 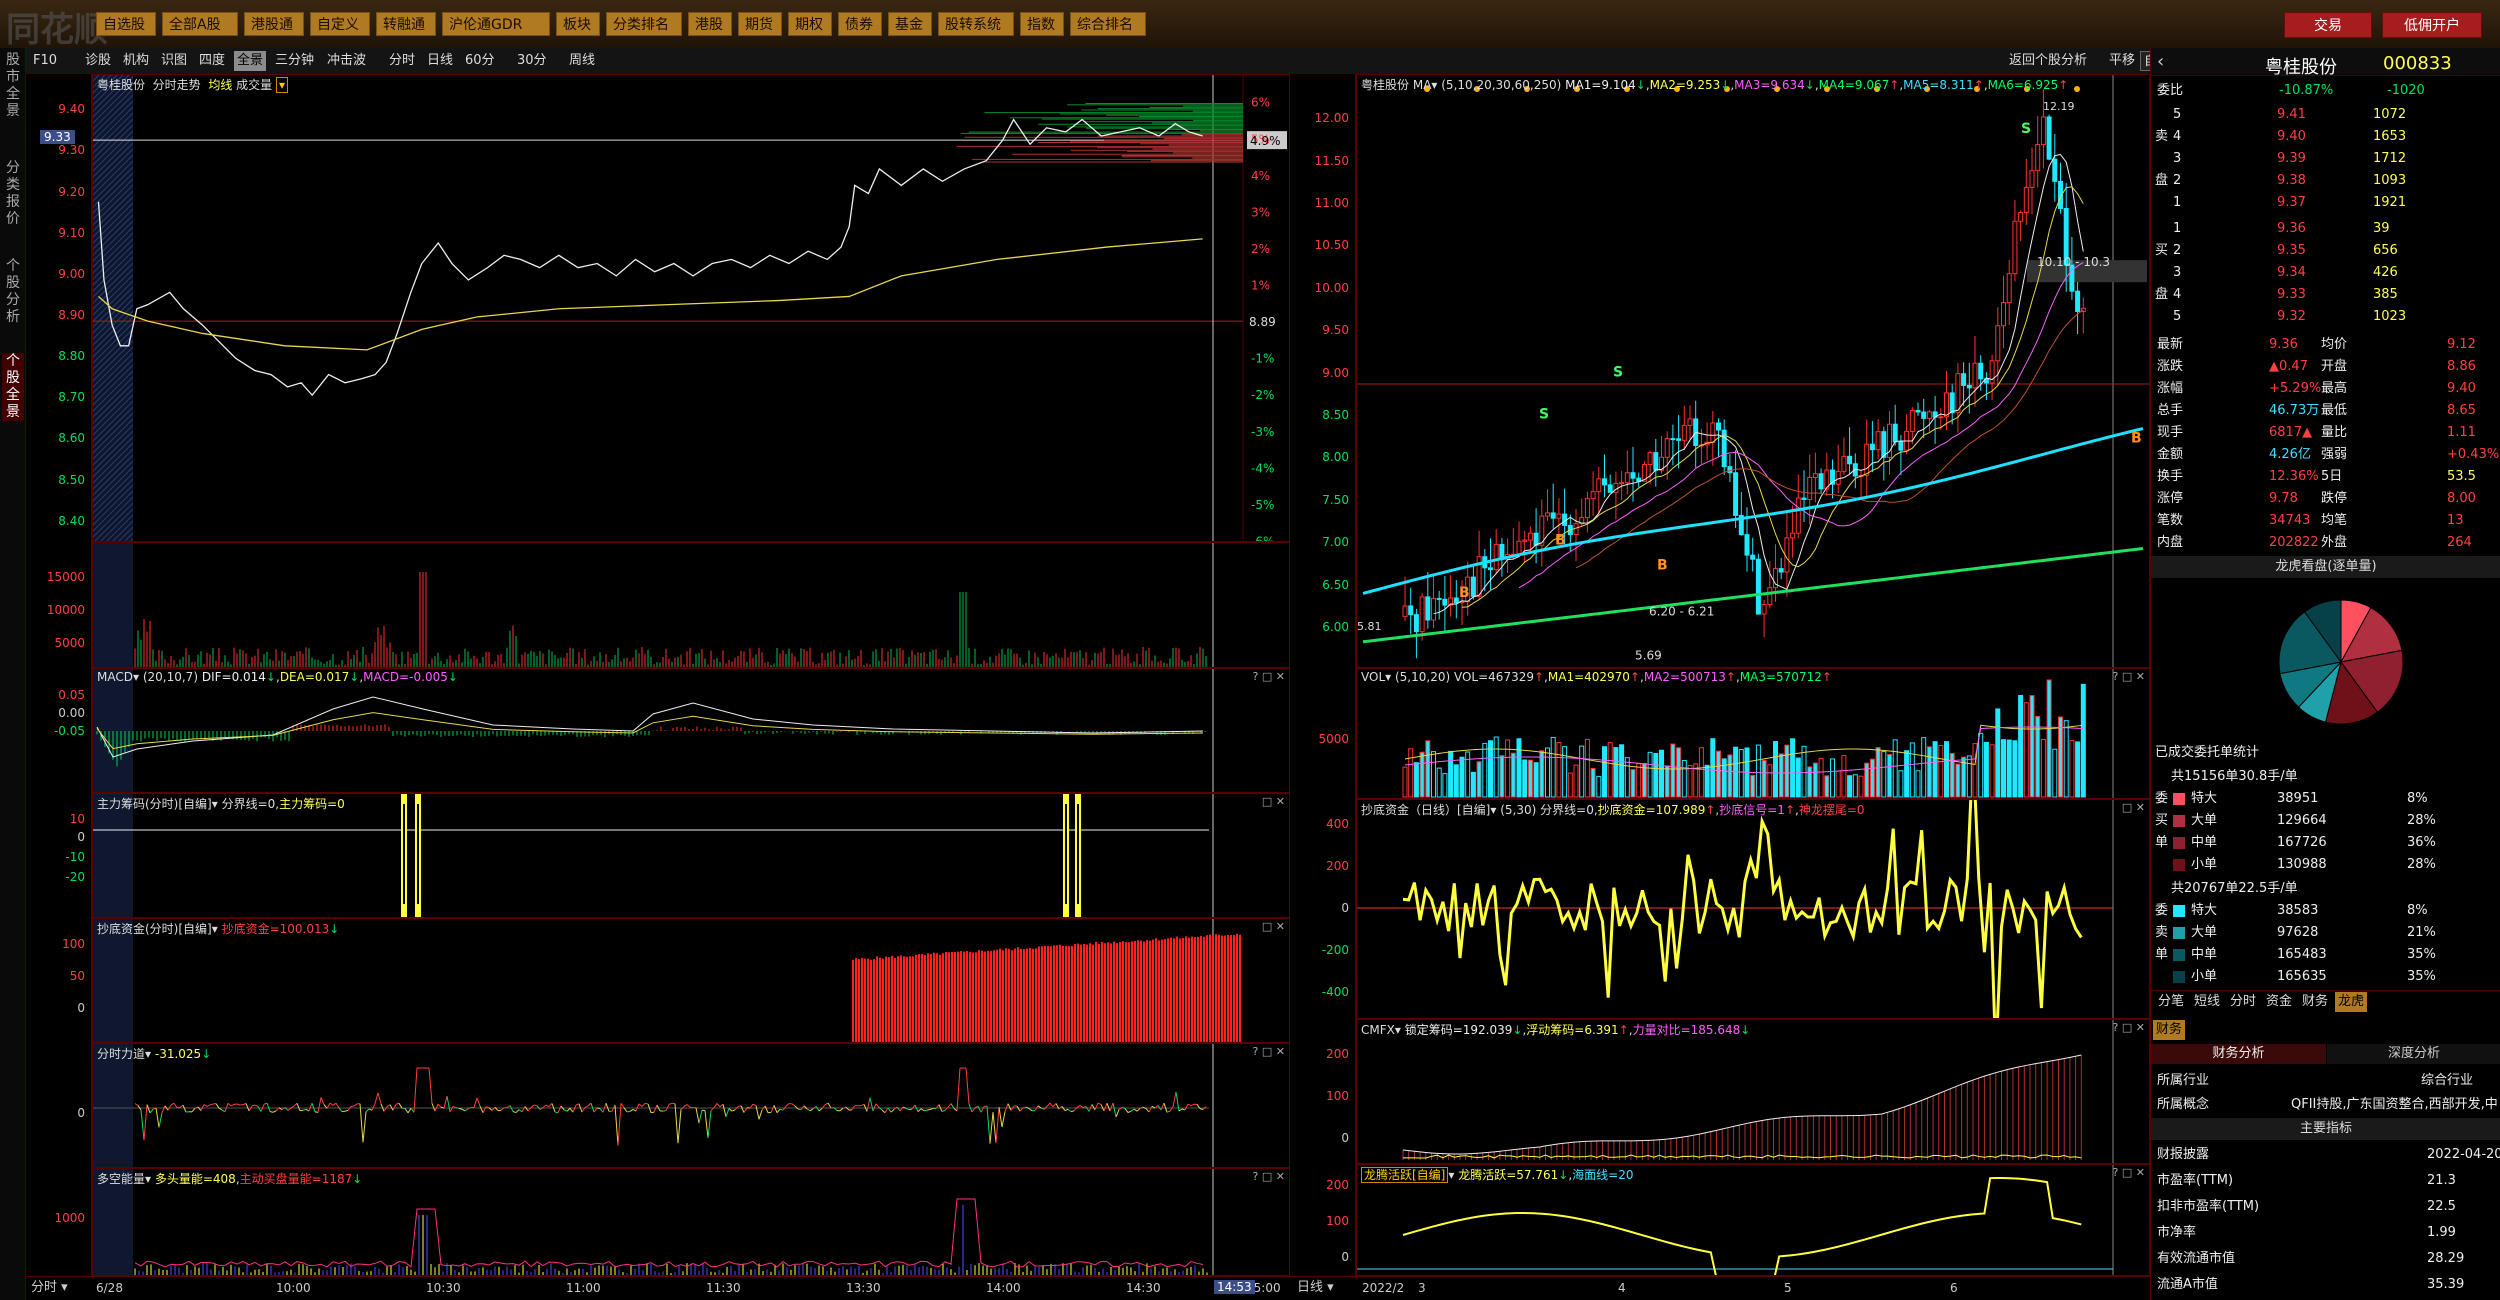 I want to click on intraday-tab-volume: 成交量, so click(x=254, y=85).